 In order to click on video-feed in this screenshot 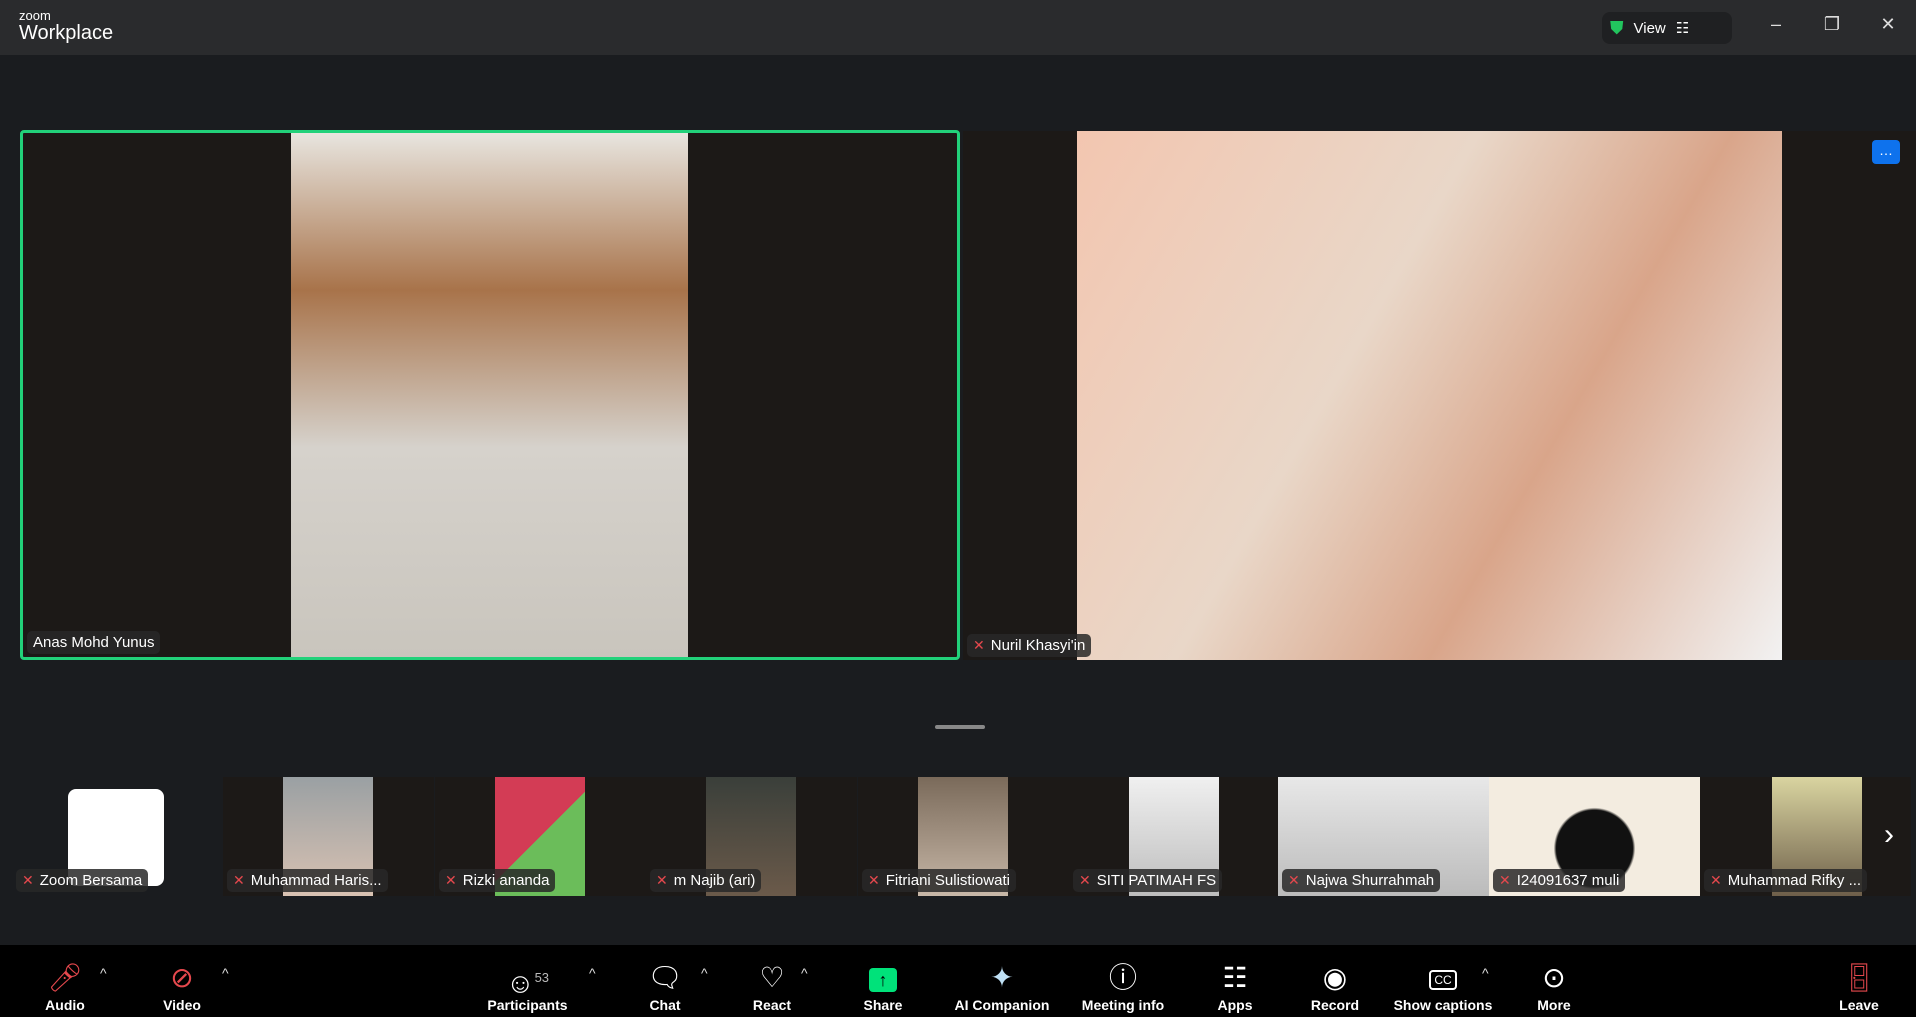, I will do `click(489, 395)`.